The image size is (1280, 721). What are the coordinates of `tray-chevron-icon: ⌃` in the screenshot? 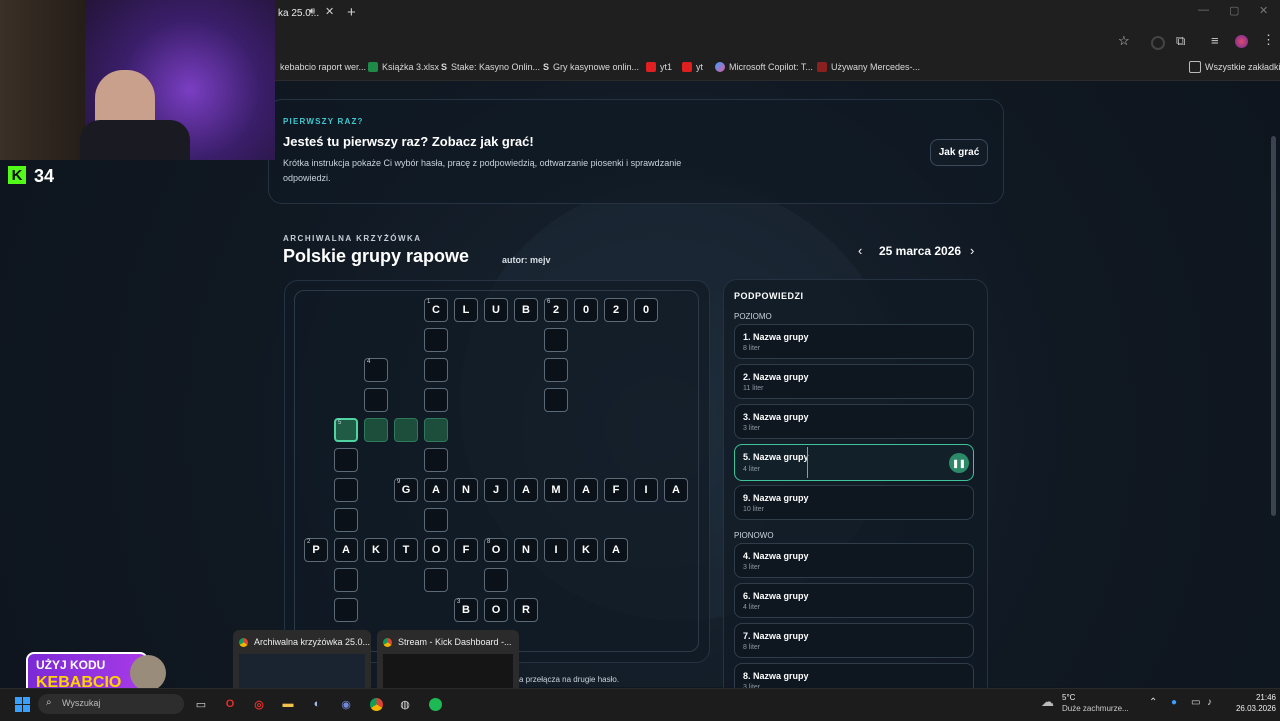 It's located at (1153, 702).